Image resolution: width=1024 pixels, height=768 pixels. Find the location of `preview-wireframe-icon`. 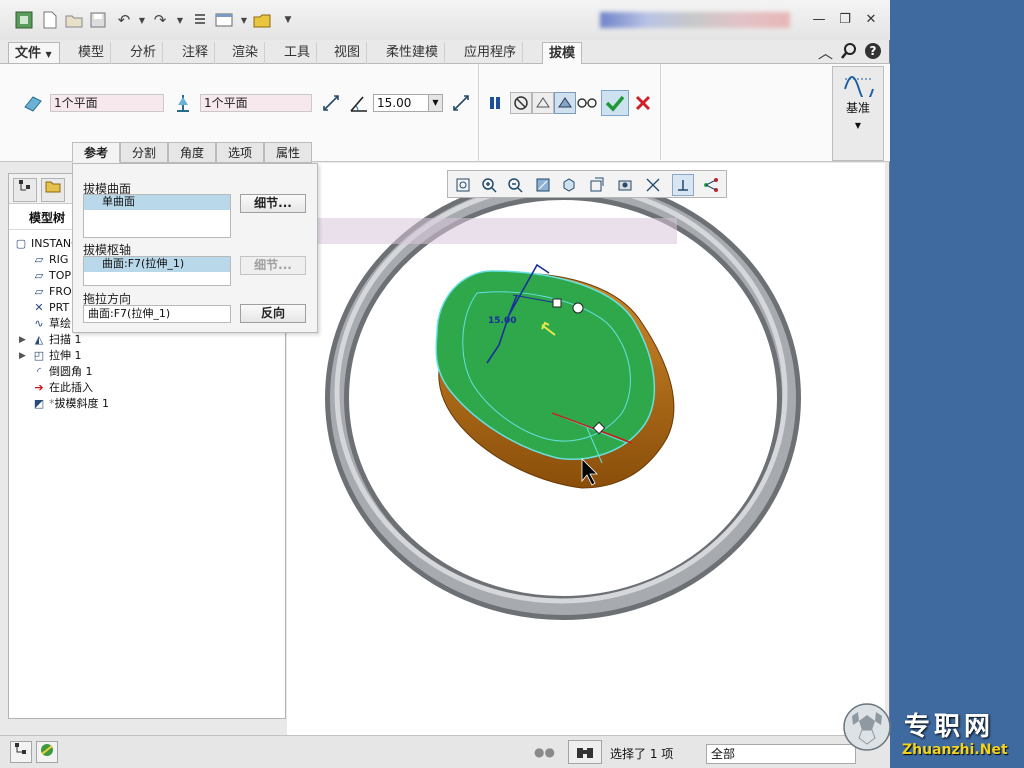

preview-wireframe-icon is located at coordinates (543, 103).